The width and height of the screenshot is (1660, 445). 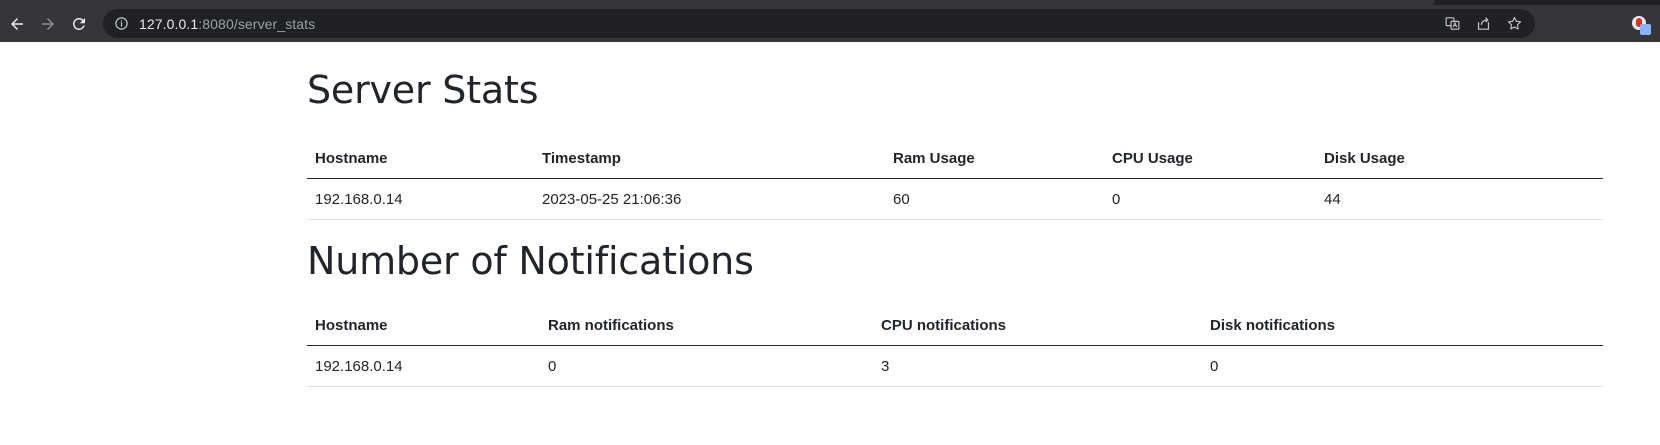 What do you see at coordinates (530, 261) in the screenshot?
I see `notifications-title: Number of Notifications` at bounding box center [530, 261].